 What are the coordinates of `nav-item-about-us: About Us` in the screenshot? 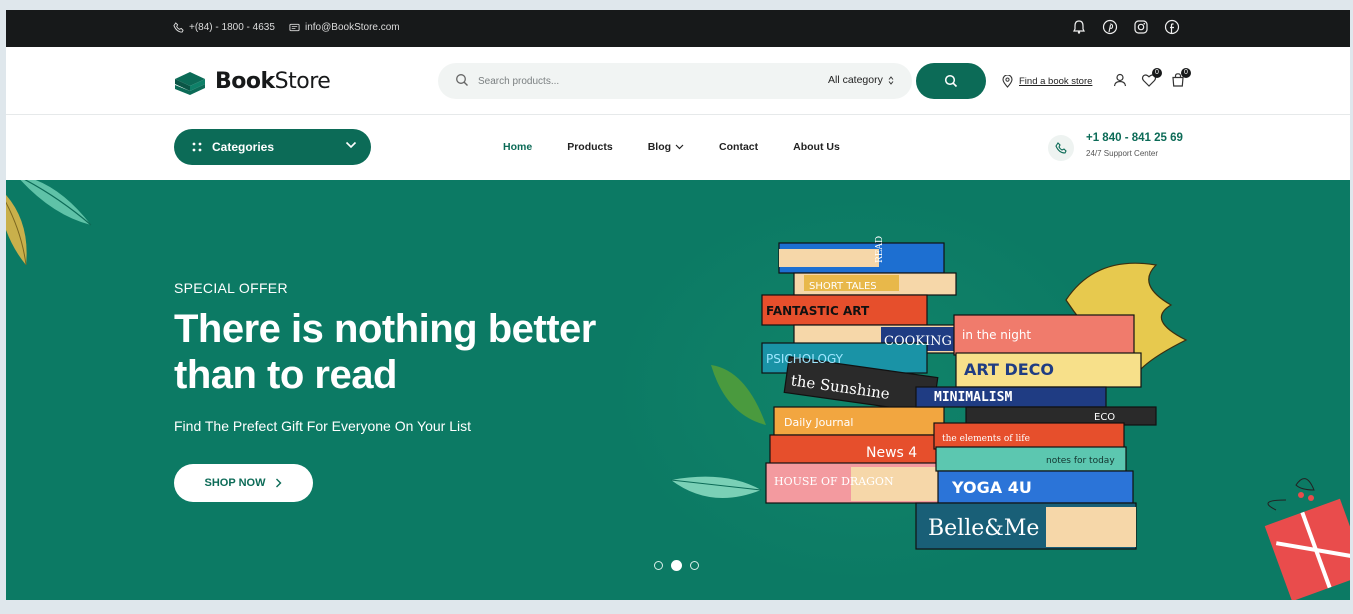 It's located at (816, 147).